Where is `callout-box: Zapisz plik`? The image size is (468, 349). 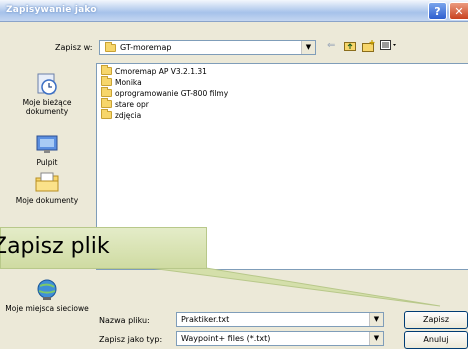 callout-box: Zapisz plik is located at coordinates (103, 248).